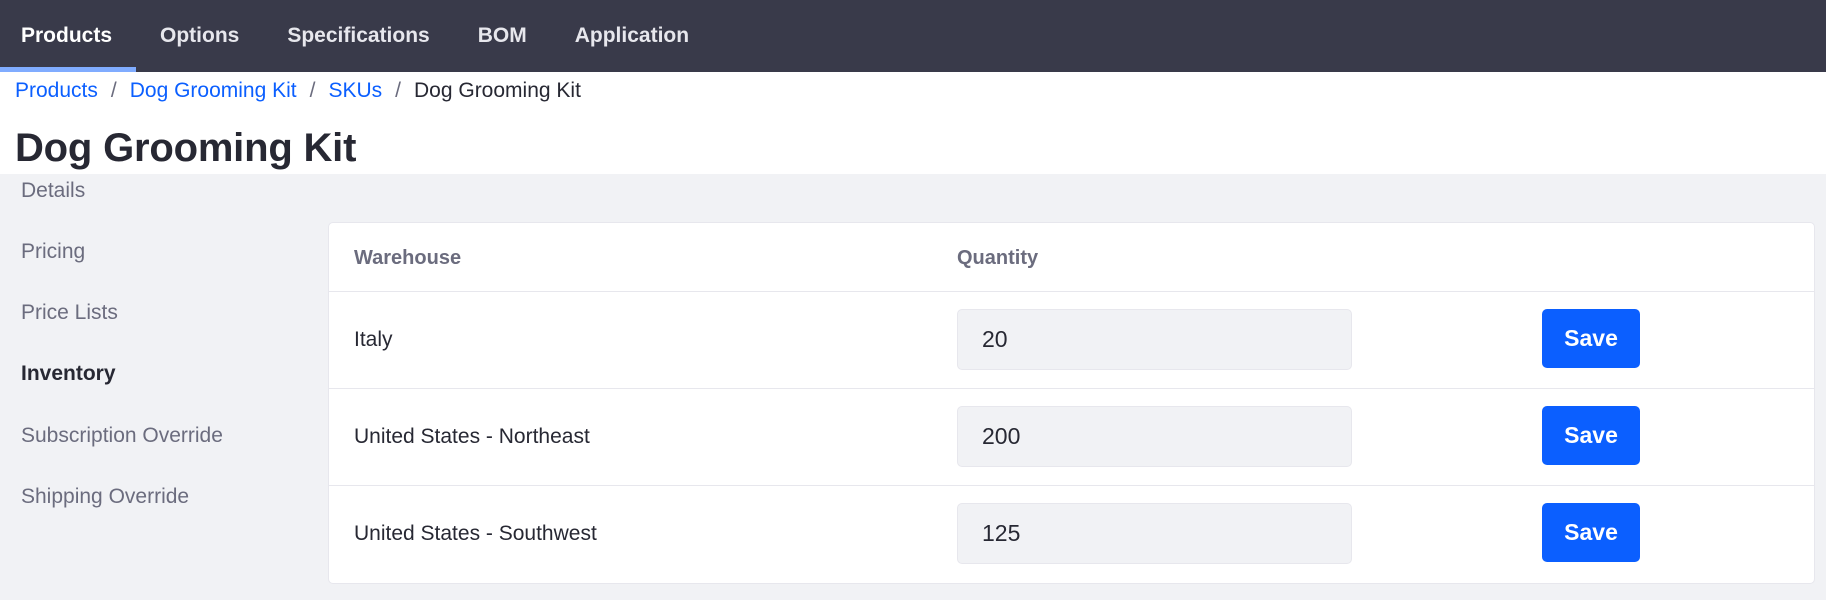  Describe the element at coordinates (69, 313) in the screenshot. I see `sidebar-item-price-lists: Price Lists` at that location.